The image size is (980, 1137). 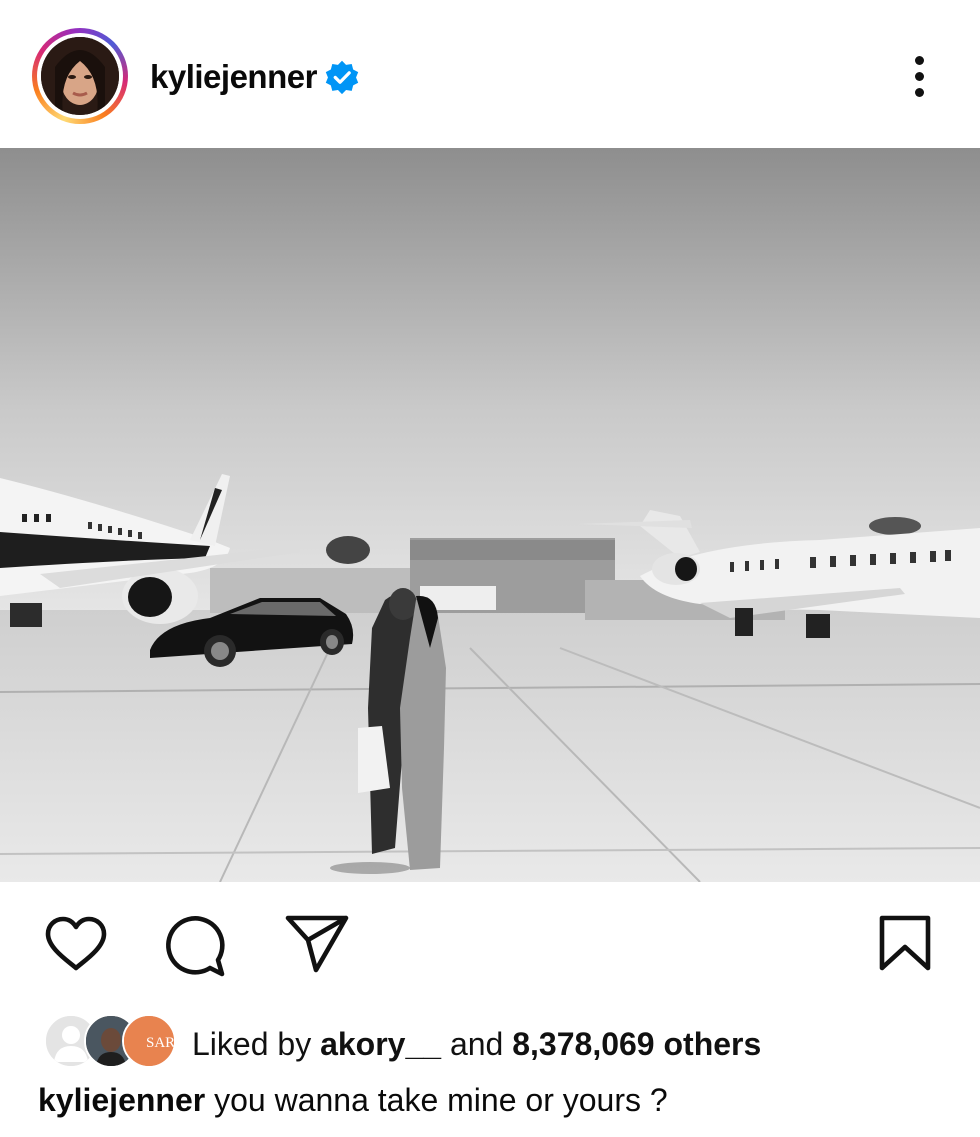 I want to click on profile-avatar, so click(x=80, y=76).